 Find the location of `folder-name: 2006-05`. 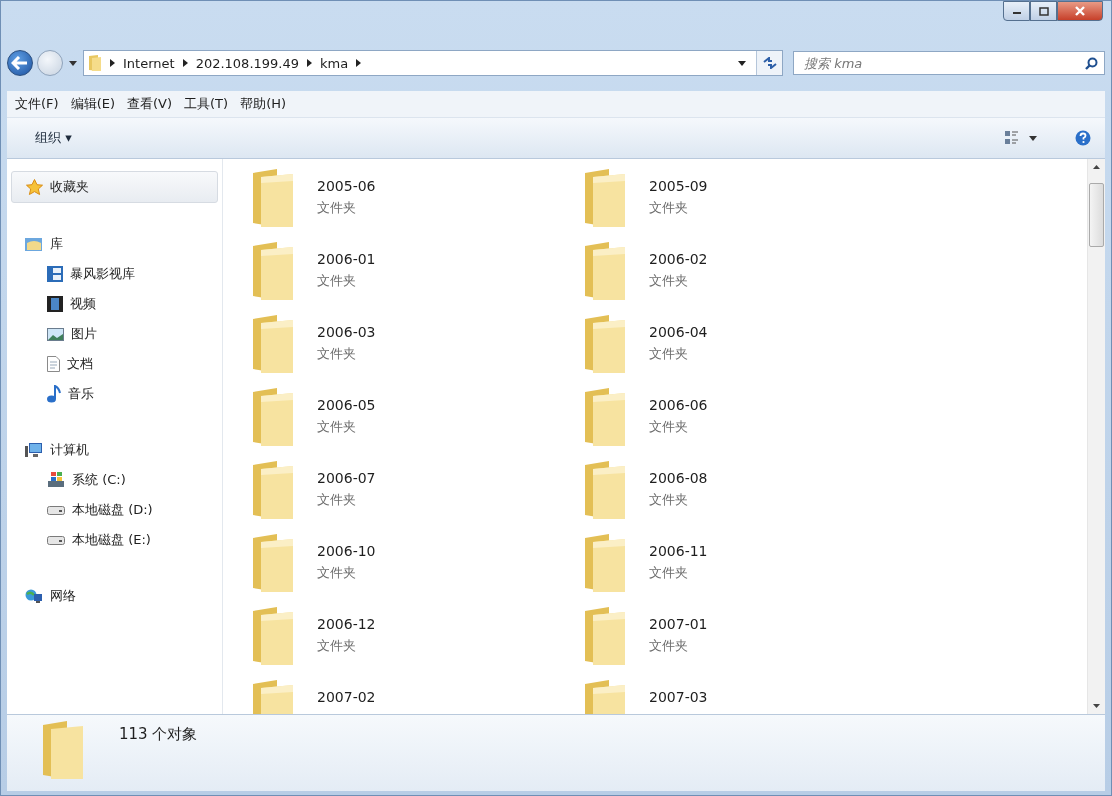

folder-name: 2006-05 is located at coordinates (346, 405).